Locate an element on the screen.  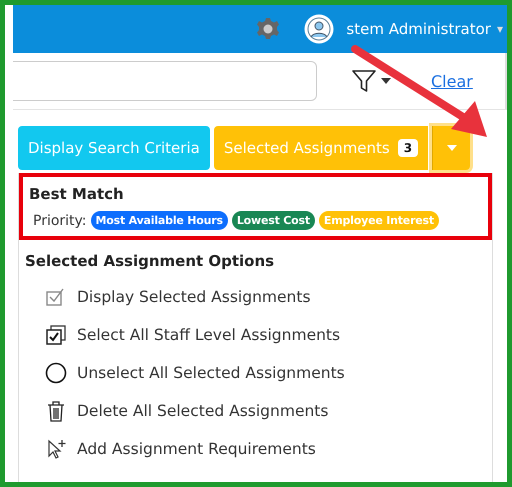
filter-icon is located at coordinates (364, 81).